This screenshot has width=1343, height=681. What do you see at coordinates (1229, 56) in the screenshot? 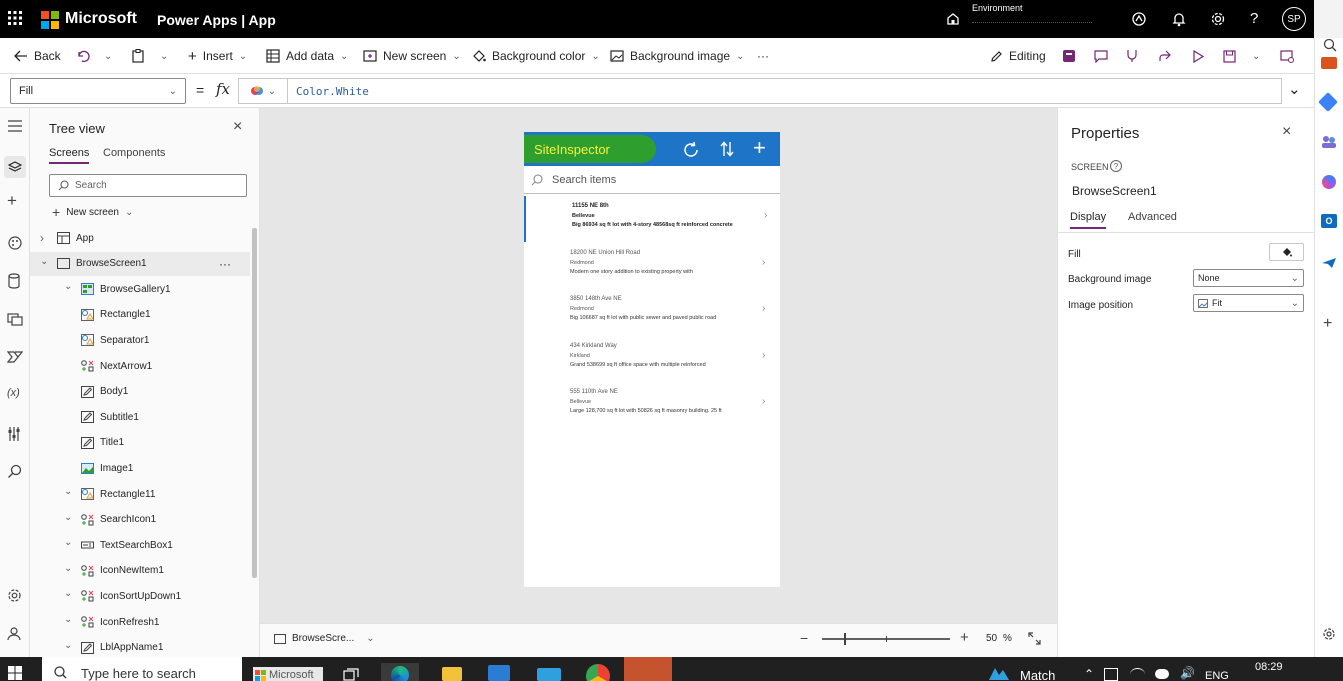
I see `save-button` at bounding box center [1229, 56].